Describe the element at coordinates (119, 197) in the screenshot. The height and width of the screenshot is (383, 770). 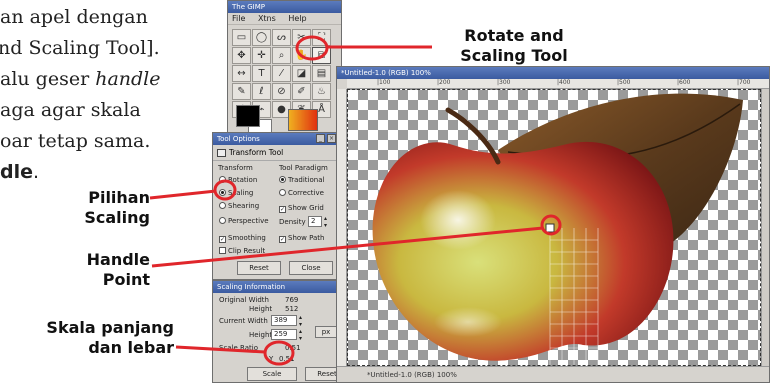
I see `callout-pilihan-line1: Pilihan` at that location.